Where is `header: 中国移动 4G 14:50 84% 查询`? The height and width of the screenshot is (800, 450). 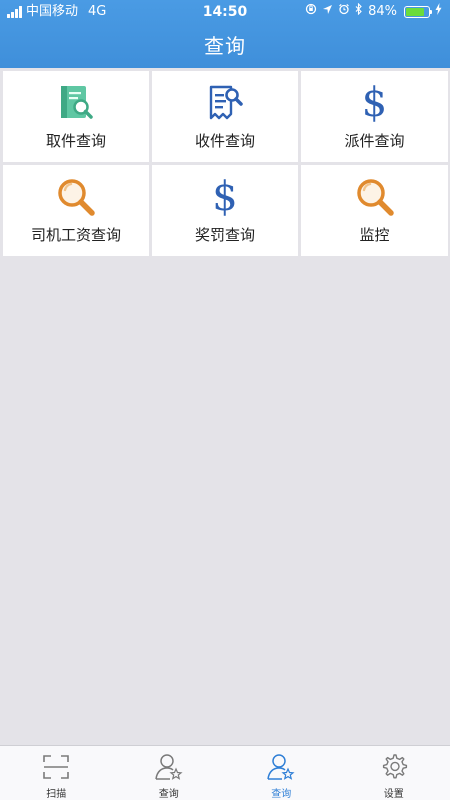 header: 中国移动 4G 14:50 84% 查询 is located at coordinates (225, 34).